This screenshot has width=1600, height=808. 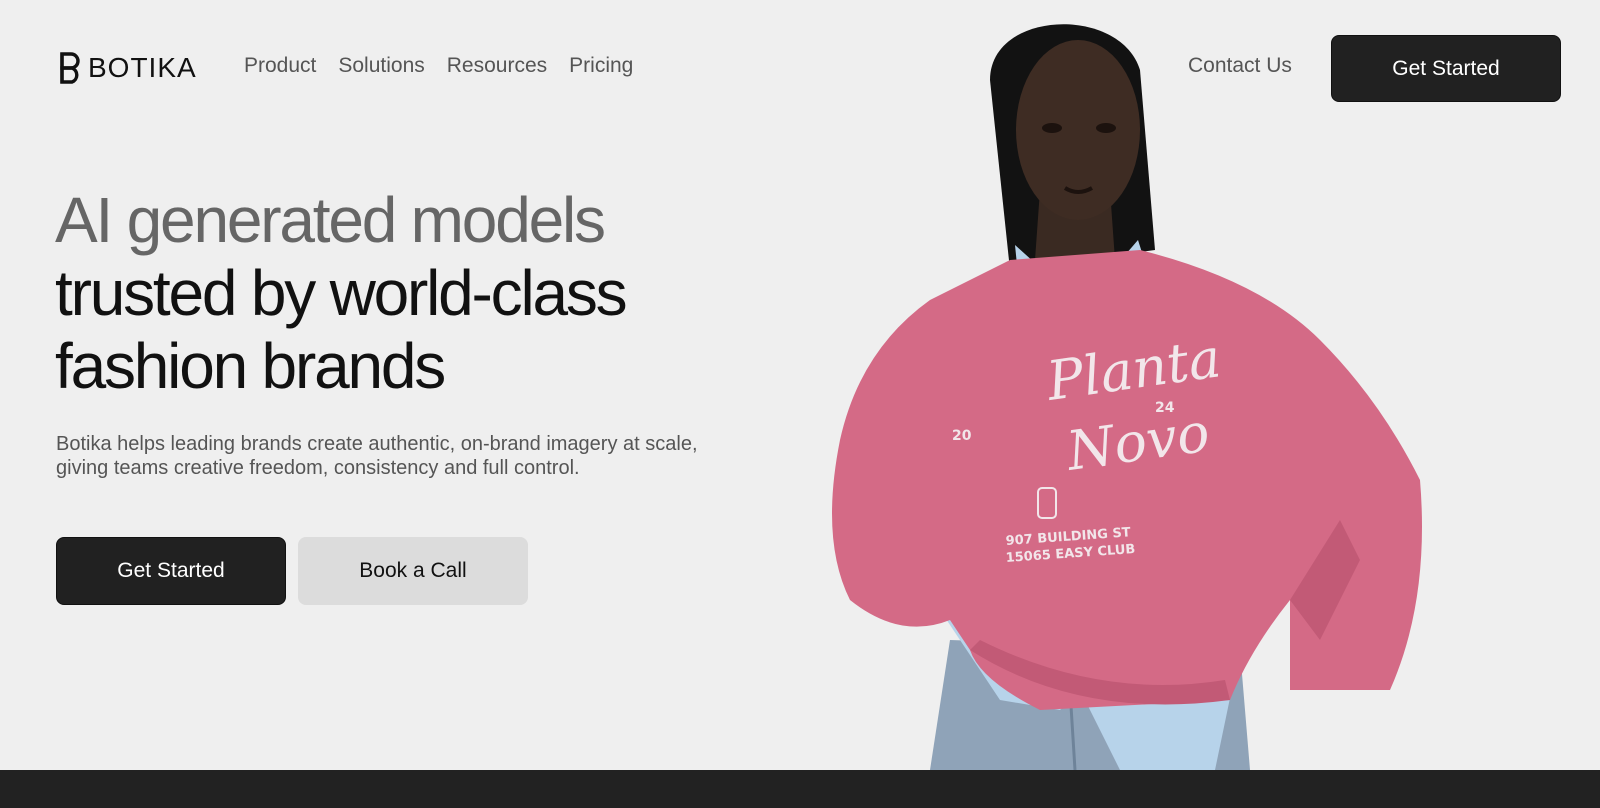 I want to click on botika-logo-icon, so click(x=70, y=68).